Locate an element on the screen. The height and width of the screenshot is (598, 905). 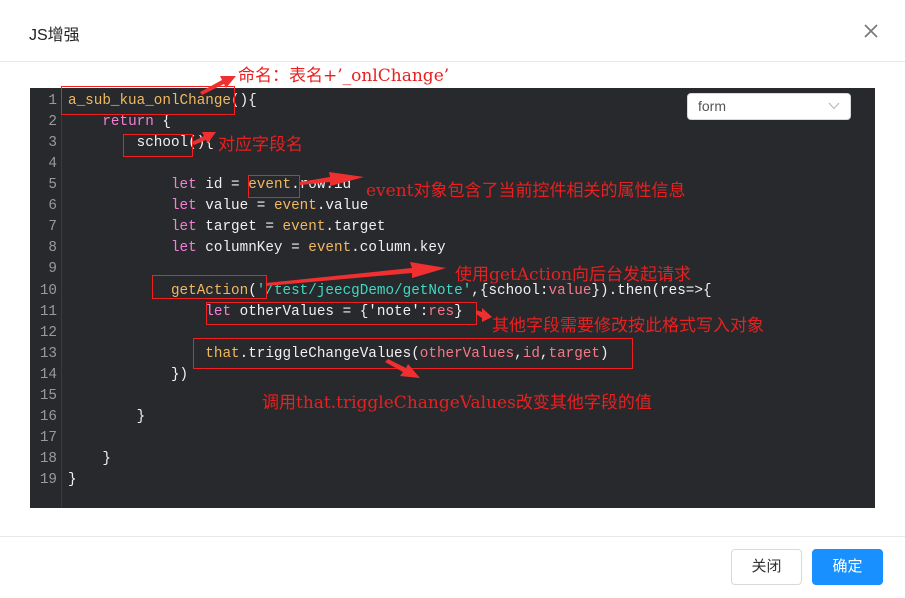
annotation-naming: 命名：表名+’_onlChange’ is located at coordinates (344, 76).